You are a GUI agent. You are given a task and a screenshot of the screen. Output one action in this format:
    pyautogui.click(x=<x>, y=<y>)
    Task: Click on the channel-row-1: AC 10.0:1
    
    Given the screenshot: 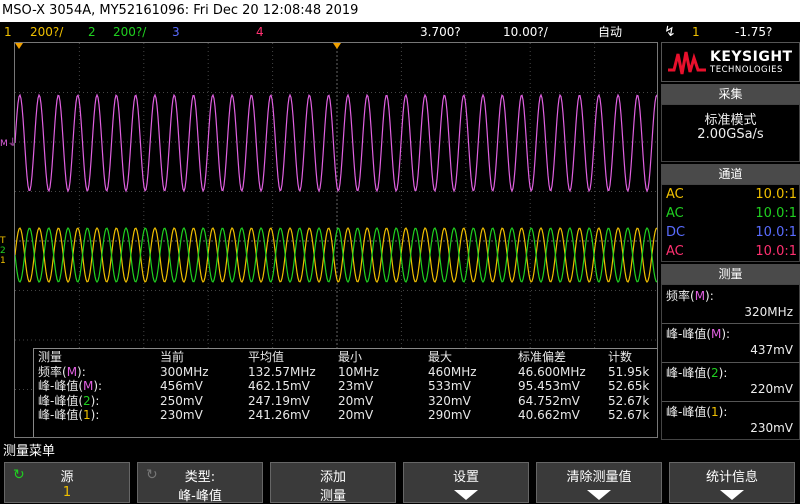 What is the action you would take?
    pyautogui.click(x=731, y=194)
    